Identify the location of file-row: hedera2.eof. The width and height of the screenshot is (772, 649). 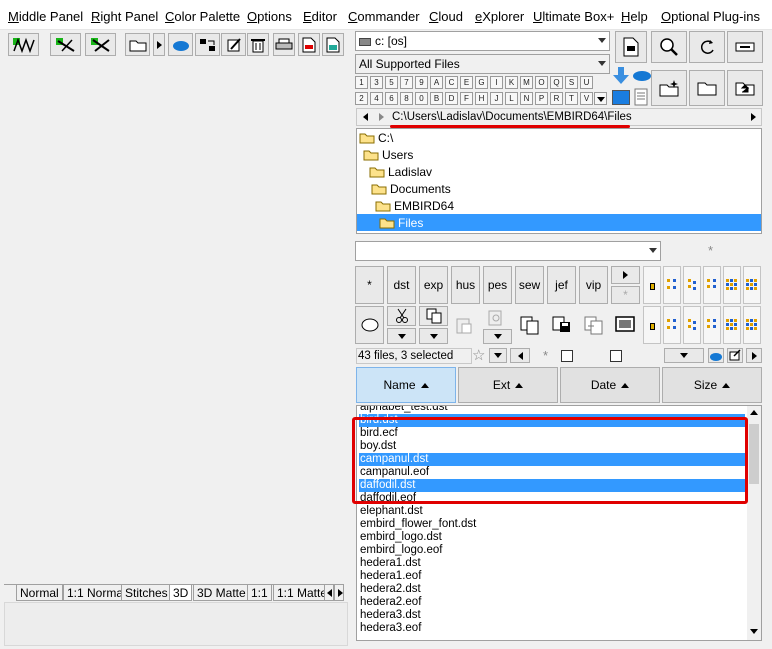
(552, 602).